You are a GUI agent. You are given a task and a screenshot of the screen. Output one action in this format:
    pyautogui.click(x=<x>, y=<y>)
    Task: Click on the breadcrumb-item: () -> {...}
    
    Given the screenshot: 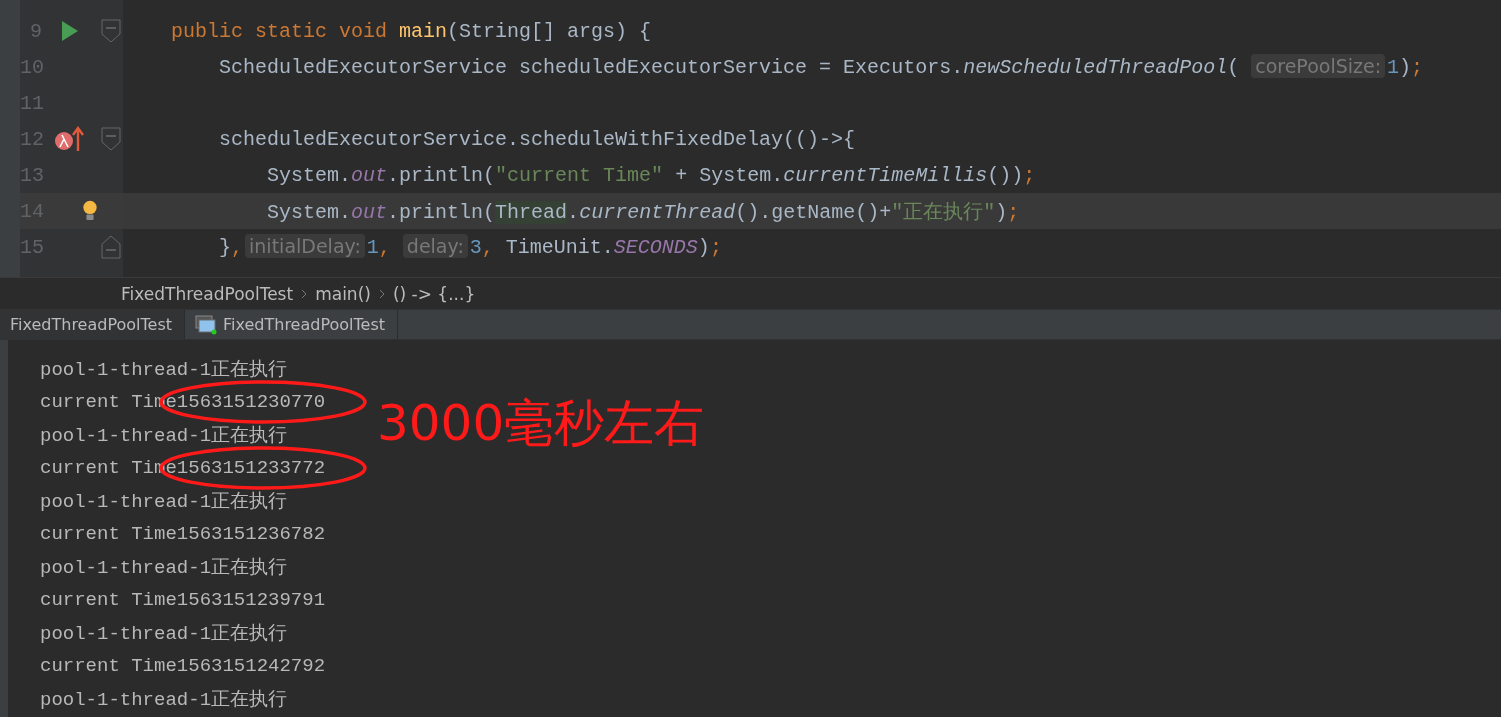 What is the action you would take?
    pyautogui.click(x=434, y=293)
    